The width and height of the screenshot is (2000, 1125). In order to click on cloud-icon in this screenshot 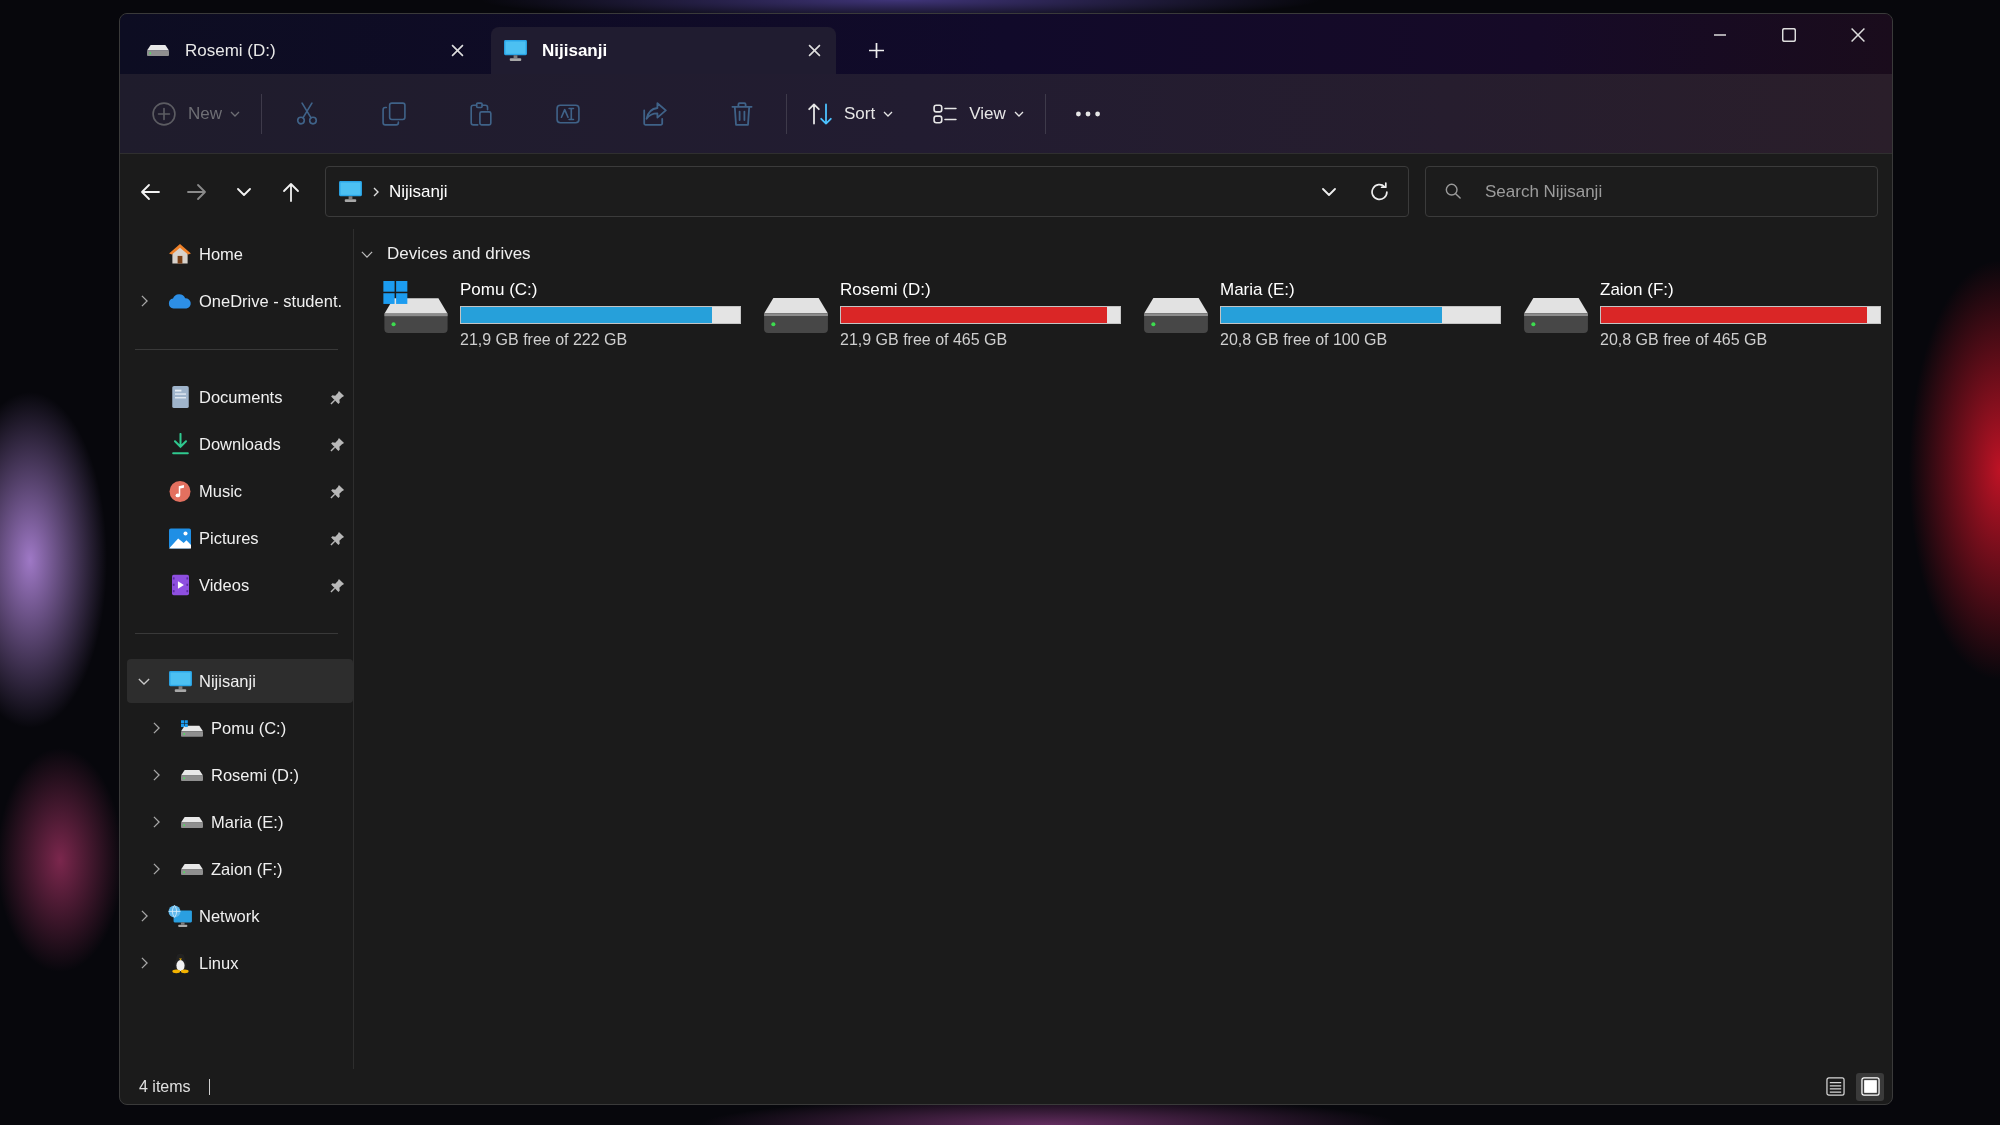, I will do `click(180, 301)`.